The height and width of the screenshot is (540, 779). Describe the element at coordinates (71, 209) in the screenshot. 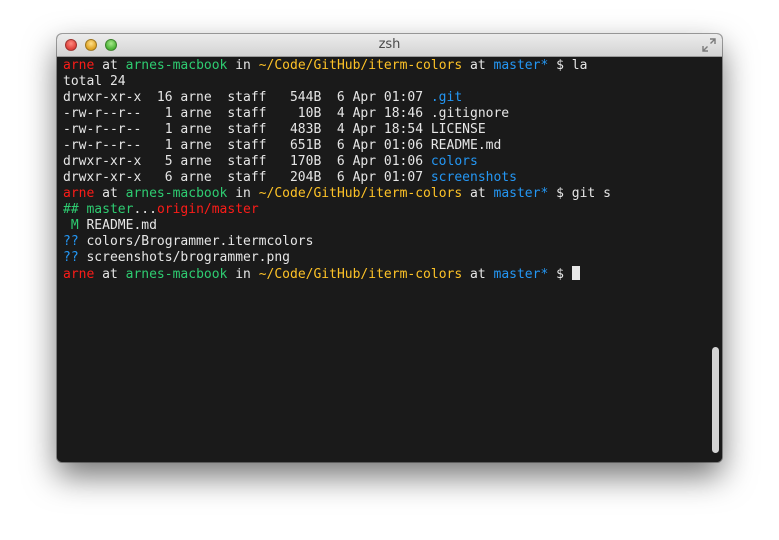

I see `git-branch-marker: ##` at that location.